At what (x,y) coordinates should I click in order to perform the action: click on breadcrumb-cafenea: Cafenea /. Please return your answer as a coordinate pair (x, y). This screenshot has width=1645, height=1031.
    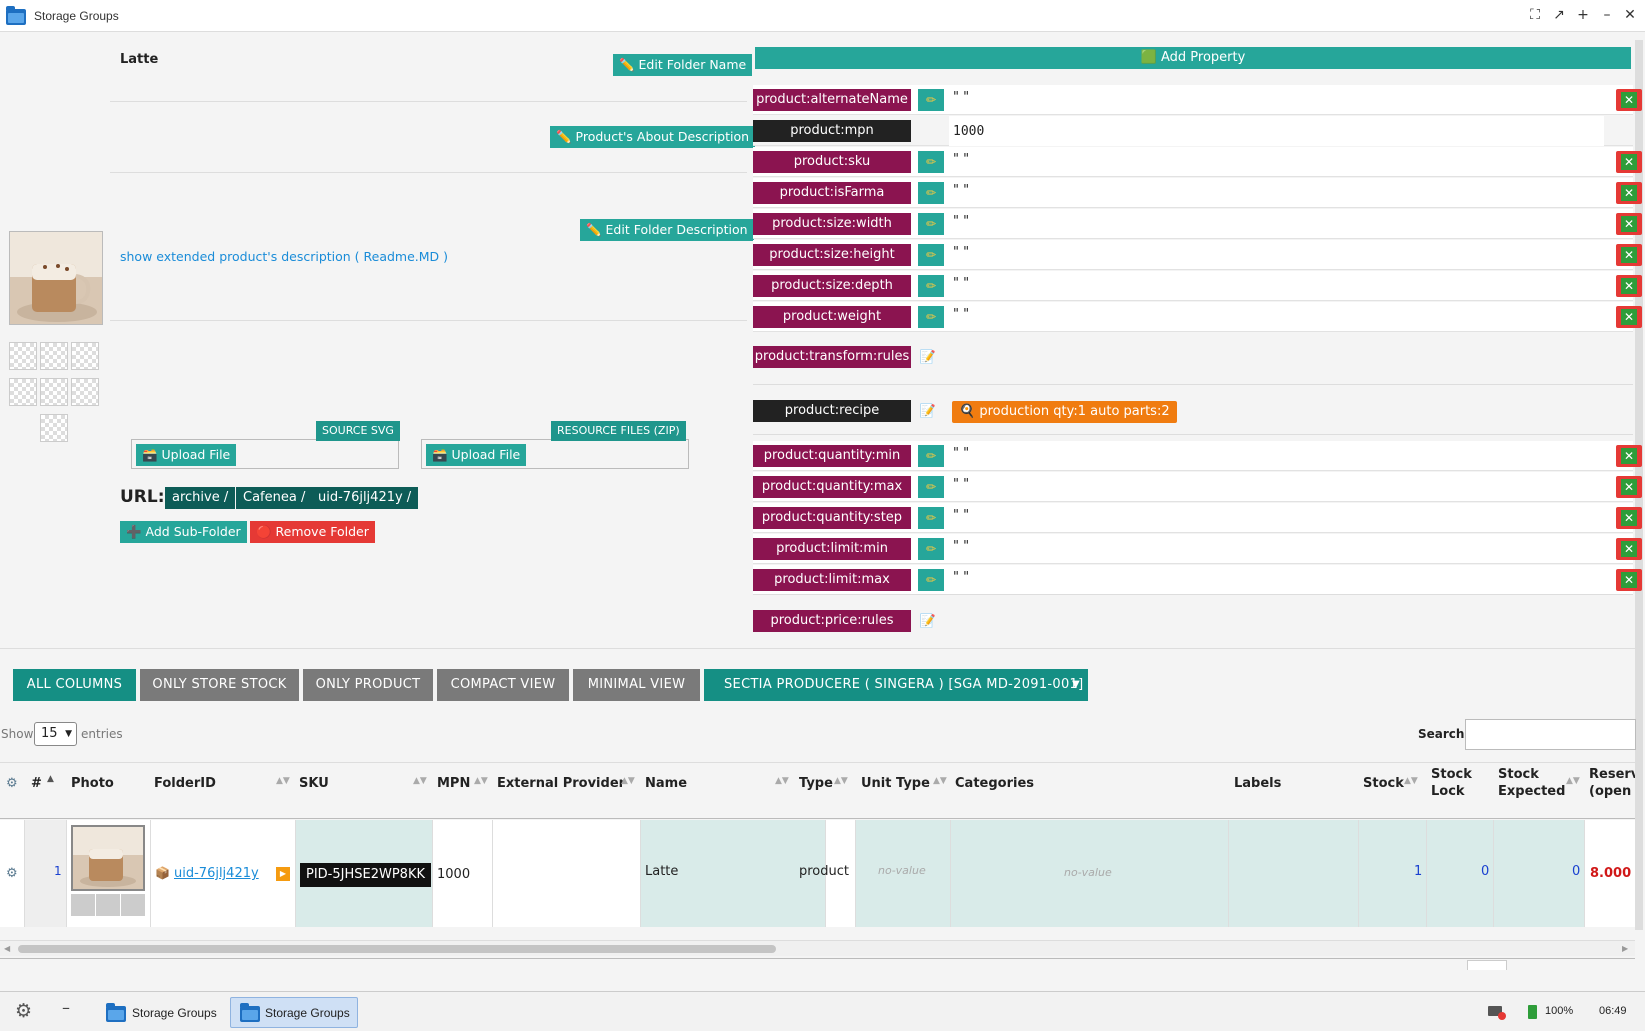
    Looking at the image, I should click on (274, 498).